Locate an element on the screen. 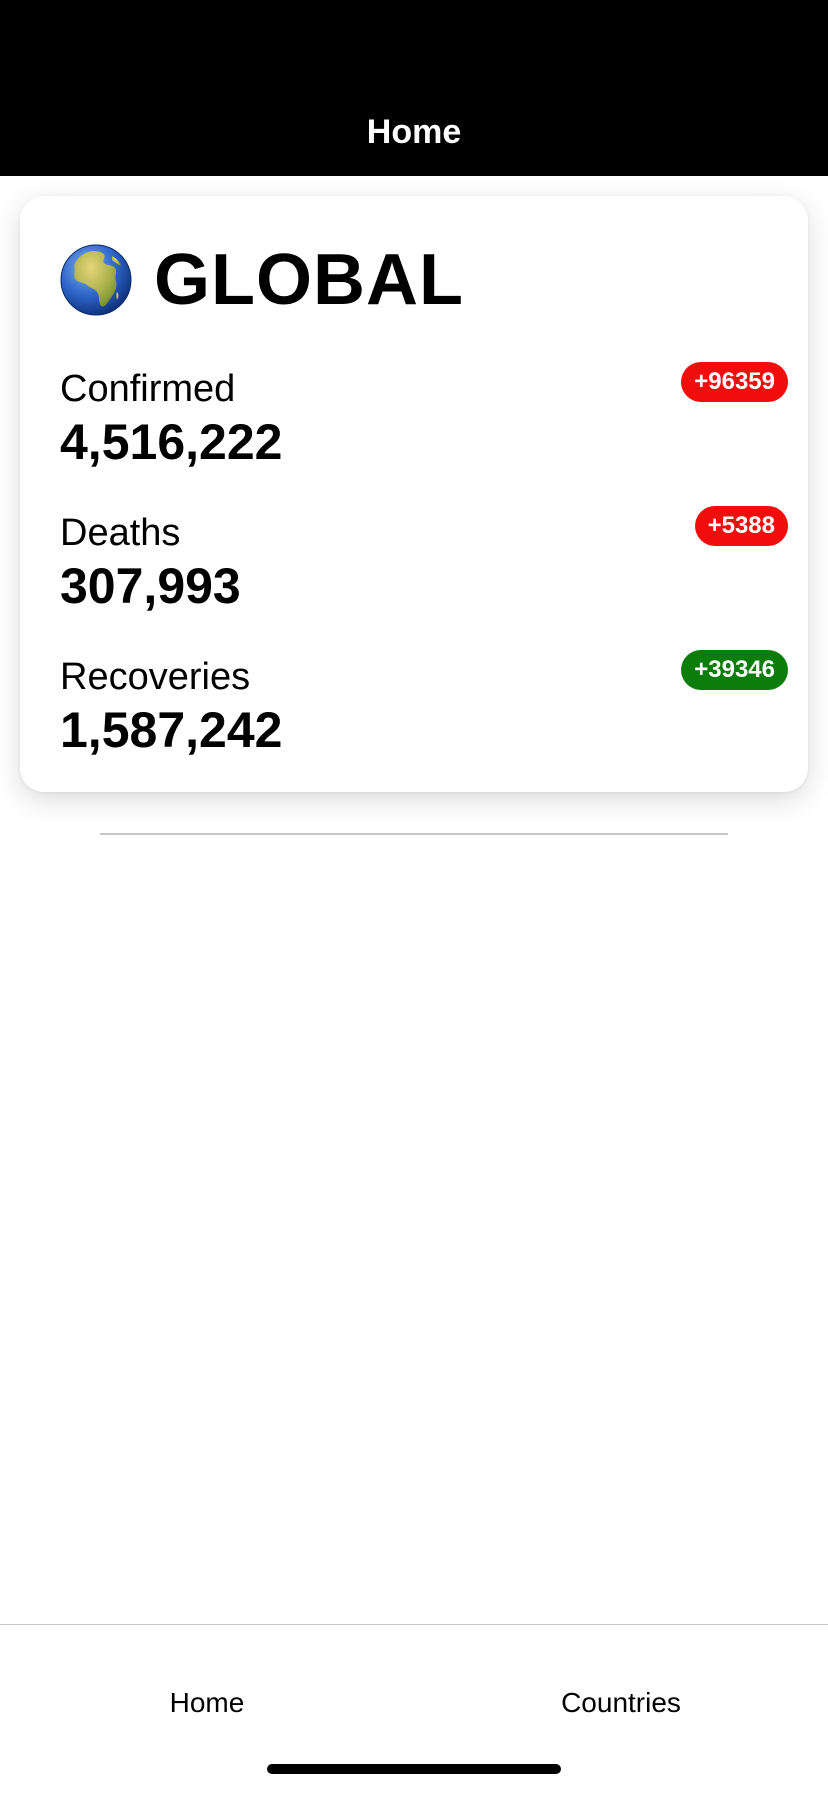 Image resolution: width=828 pixels, height=1793 pixels. stat-value: 307,993 is located at coordinates (150, 586).